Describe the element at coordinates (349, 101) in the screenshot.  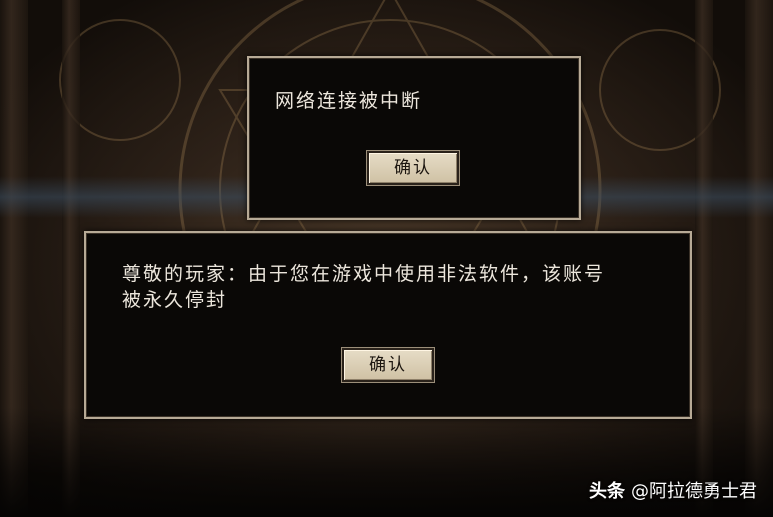
I see `dialog-message: 网络连接被中断` at that location.